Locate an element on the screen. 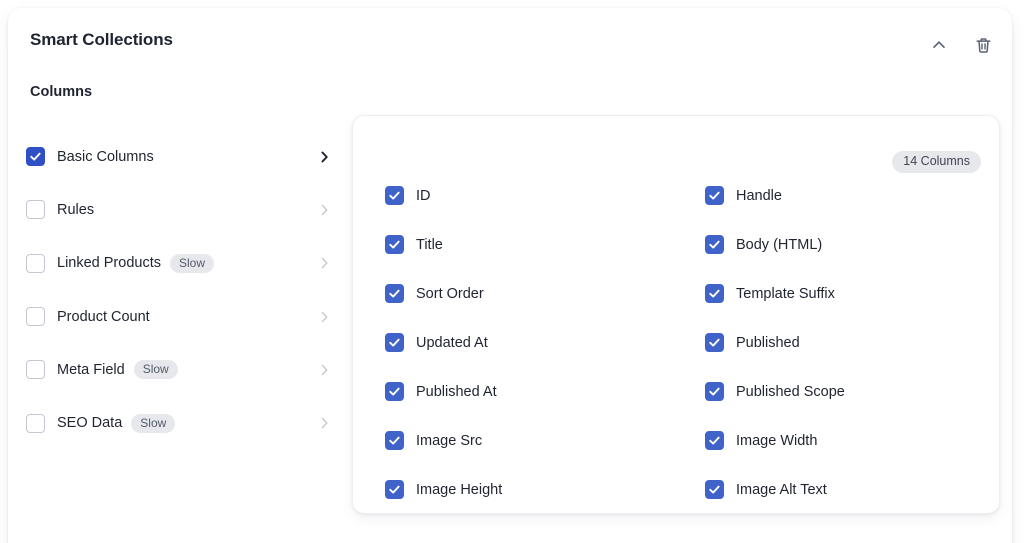  column-item-sort-order: Sort Order is located at coordinates (545, 293).